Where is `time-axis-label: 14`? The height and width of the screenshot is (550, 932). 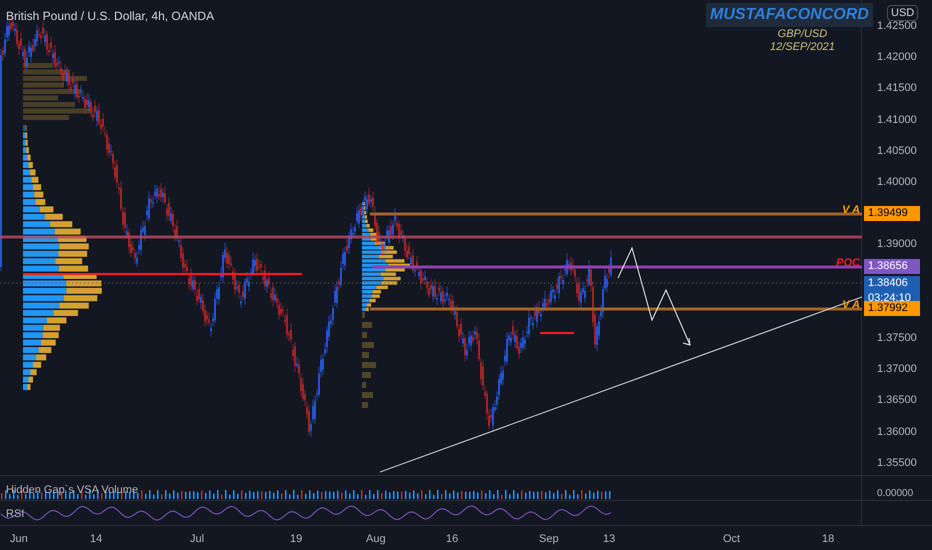 time-axis-label: 14 is located at coordinates (96, 539).